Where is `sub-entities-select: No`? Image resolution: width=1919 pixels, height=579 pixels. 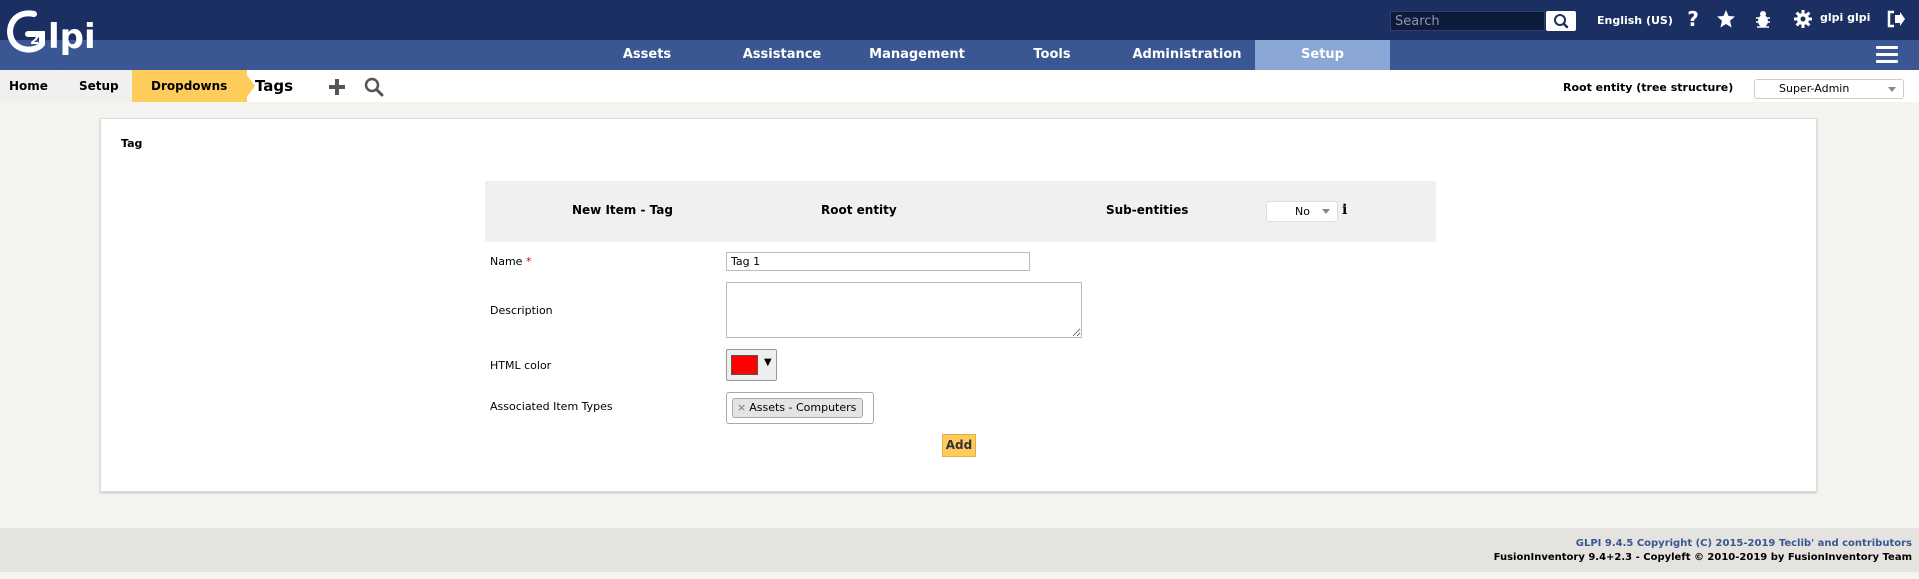 sub-entities-select: No is located at coordinates (1302, 211).